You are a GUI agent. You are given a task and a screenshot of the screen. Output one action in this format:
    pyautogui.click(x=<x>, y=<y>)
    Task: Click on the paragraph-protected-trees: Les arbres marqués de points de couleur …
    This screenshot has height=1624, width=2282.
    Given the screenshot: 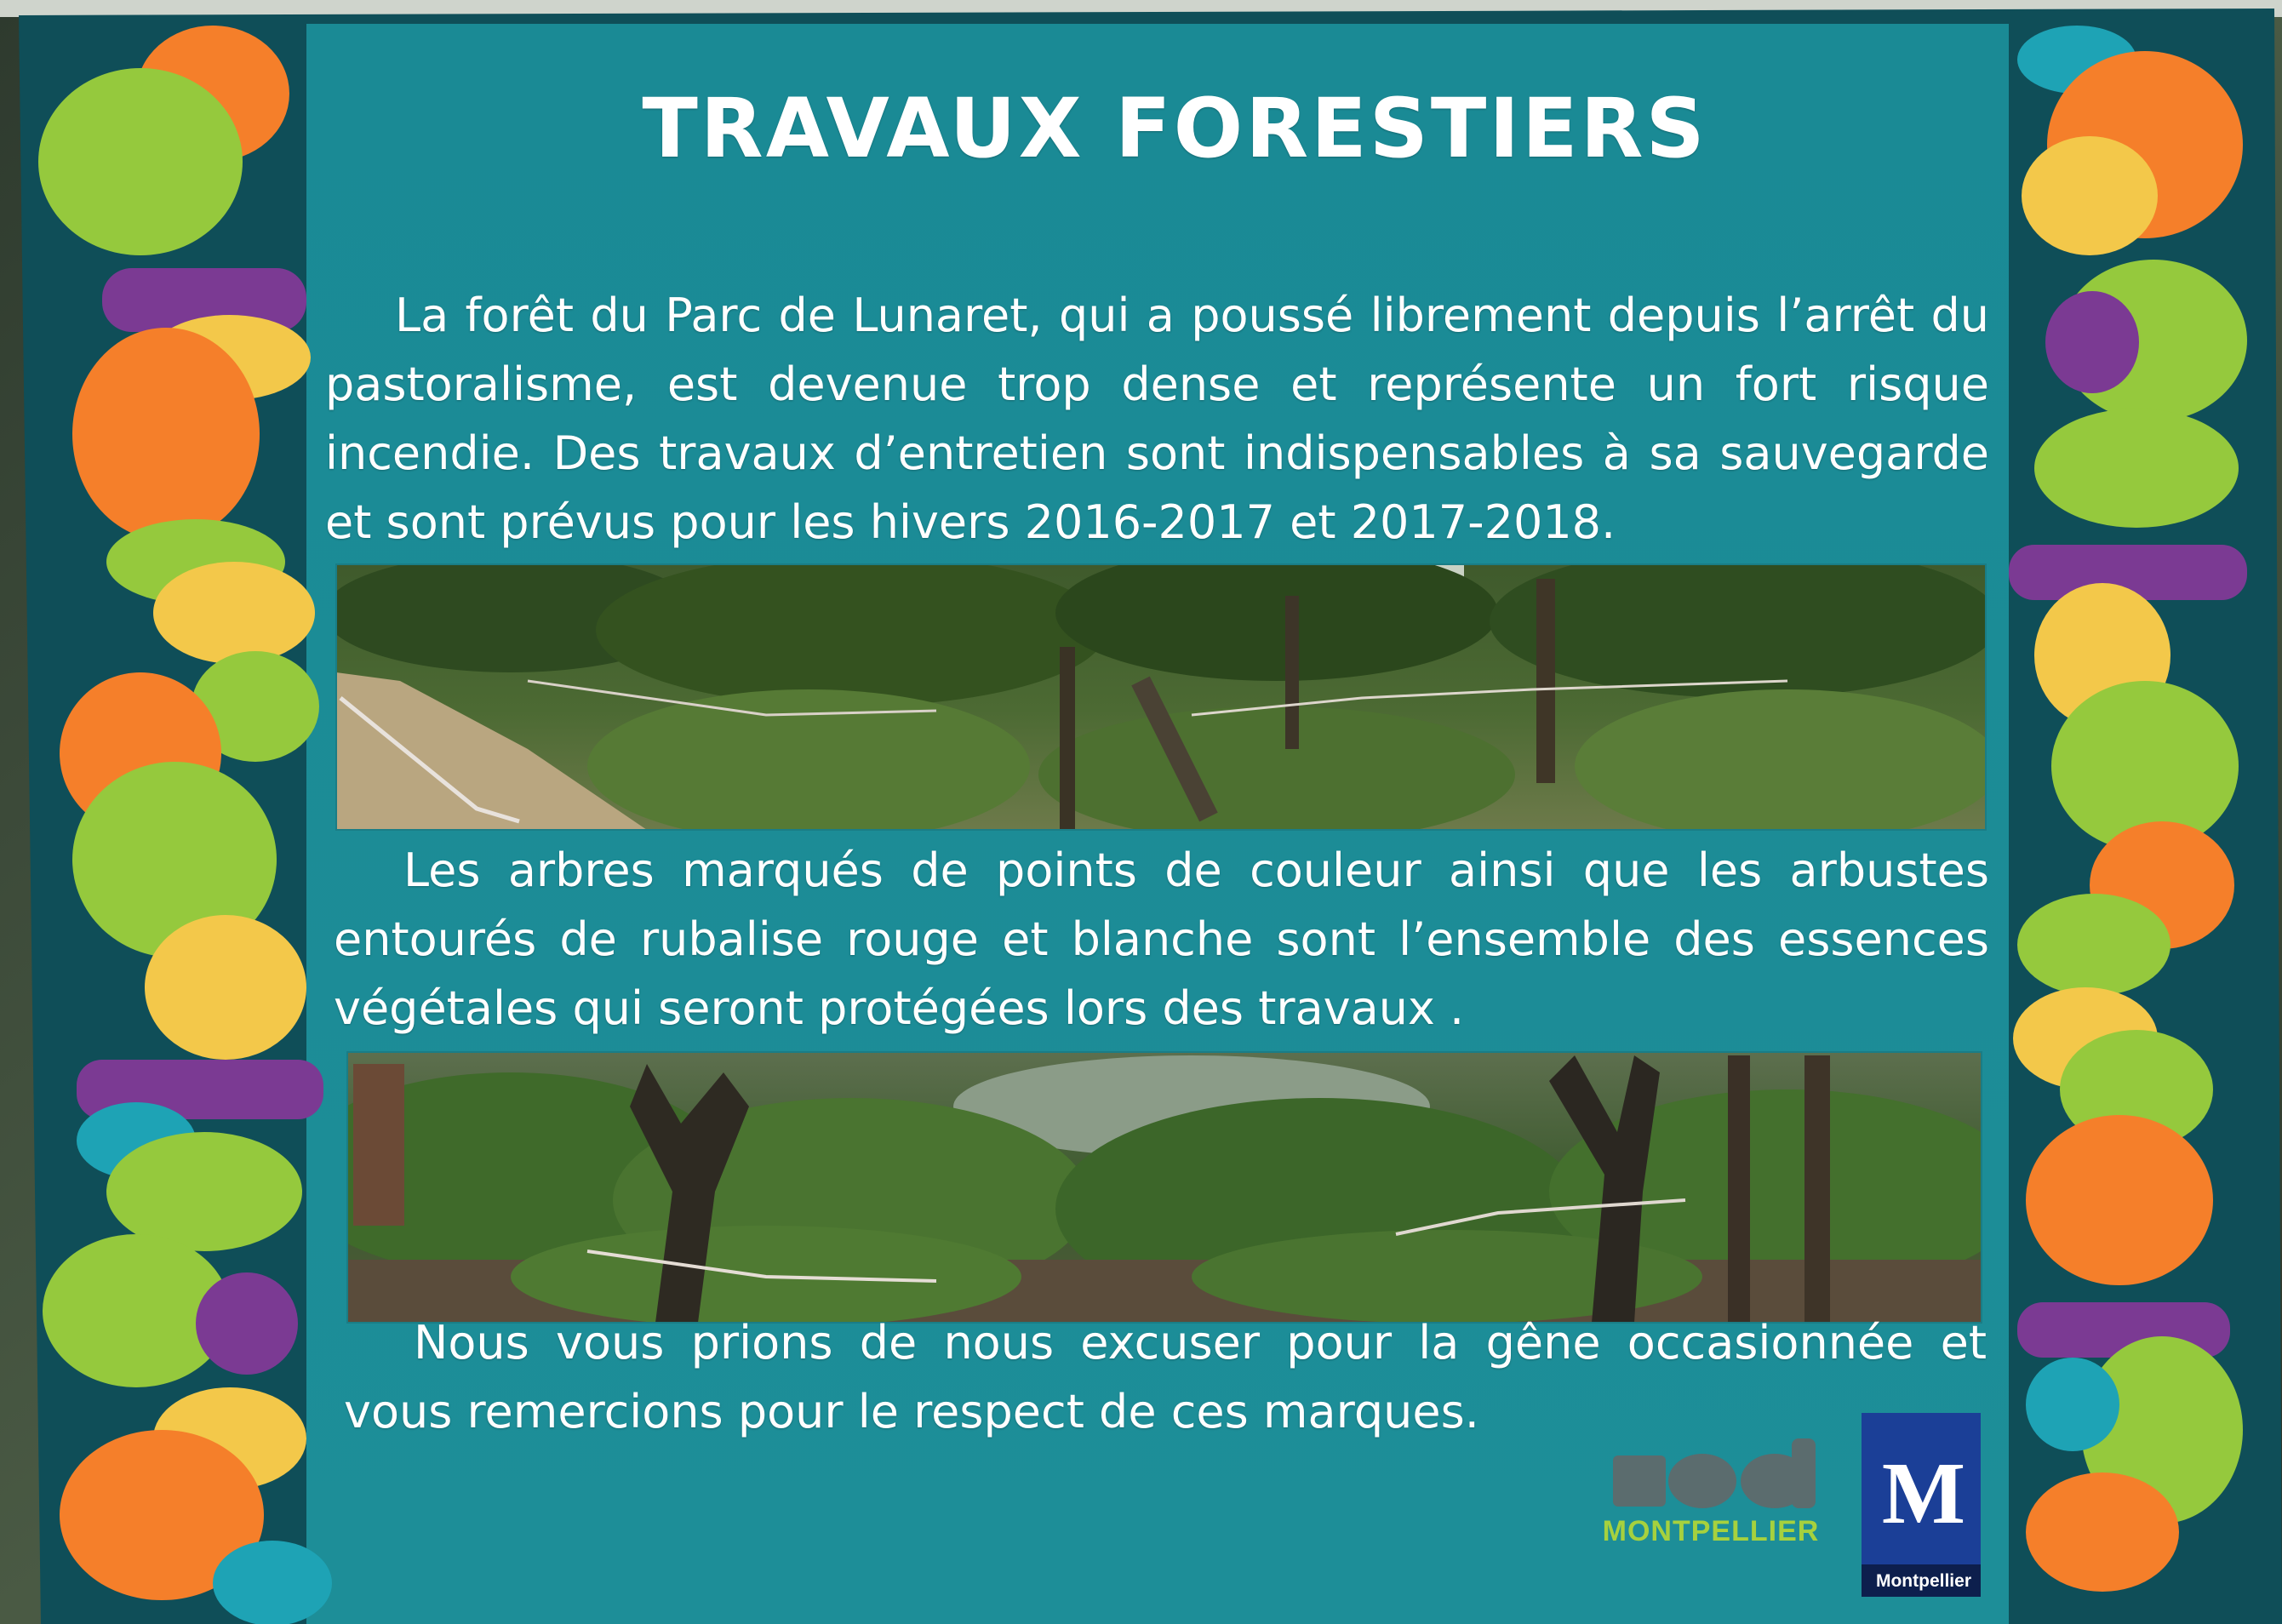 What is the action you would take?
    pyautogui.click(x=1162, y=939)
    